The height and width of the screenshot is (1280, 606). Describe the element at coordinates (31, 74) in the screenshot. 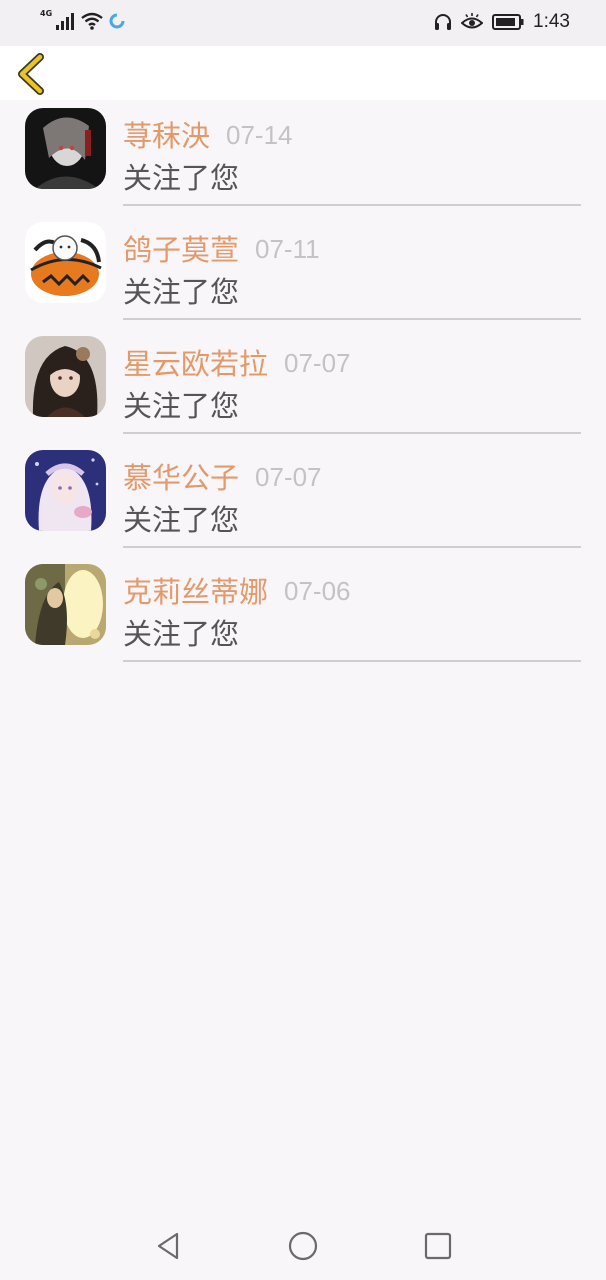

I see `chevron-left-icon` at that location.